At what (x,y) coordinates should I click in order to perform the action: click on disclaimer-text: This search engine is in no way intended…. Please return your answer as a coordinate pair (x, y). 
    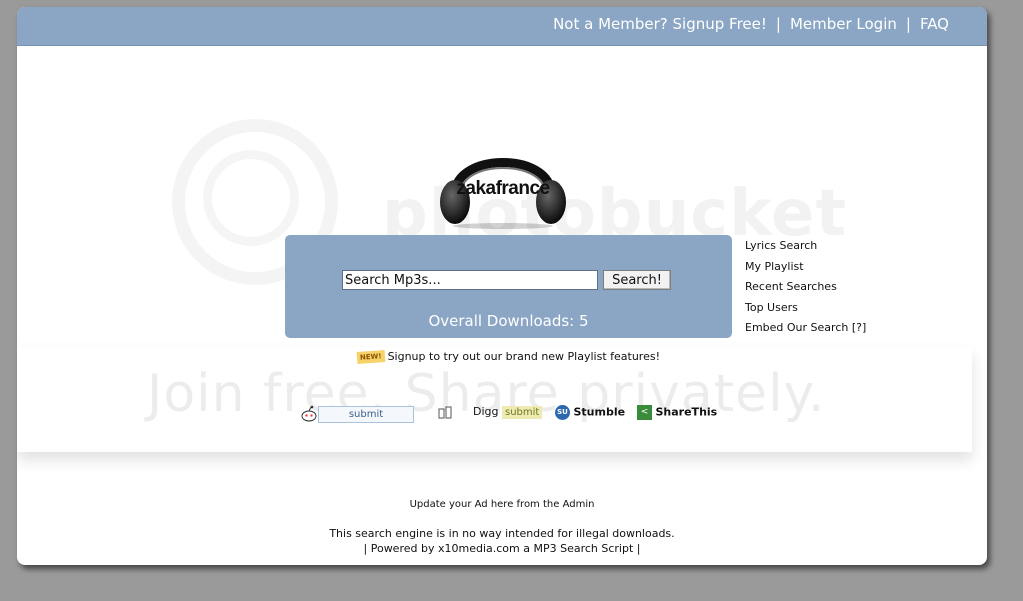
    Looking at the image, I should click on (502, 533).